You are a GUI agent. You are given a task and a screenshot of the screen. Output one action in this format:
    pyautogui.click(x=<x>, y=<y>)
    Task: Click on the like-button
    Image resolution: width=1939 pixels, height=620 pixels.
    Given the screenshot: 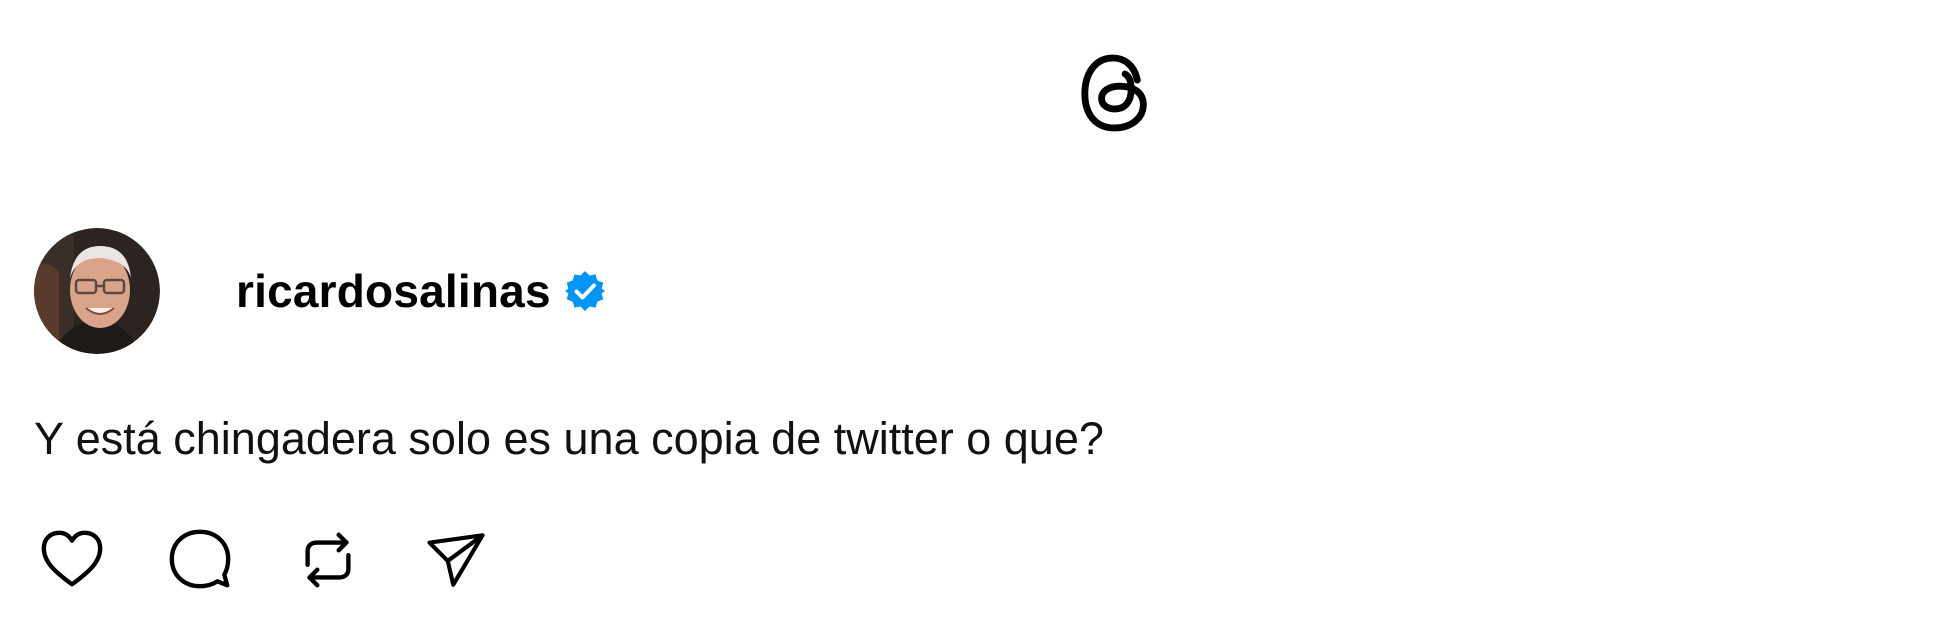 What is the action you would take?
    pyautogui.click(x=72, y=560)
    